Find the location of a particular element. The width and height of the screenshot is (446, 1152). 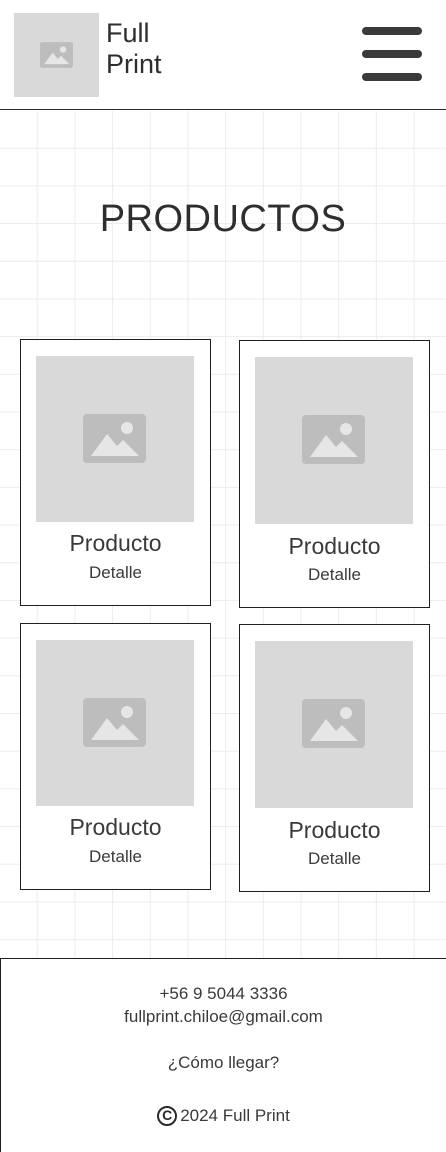

site-header: Full Print is located at coordinates (223, 55).